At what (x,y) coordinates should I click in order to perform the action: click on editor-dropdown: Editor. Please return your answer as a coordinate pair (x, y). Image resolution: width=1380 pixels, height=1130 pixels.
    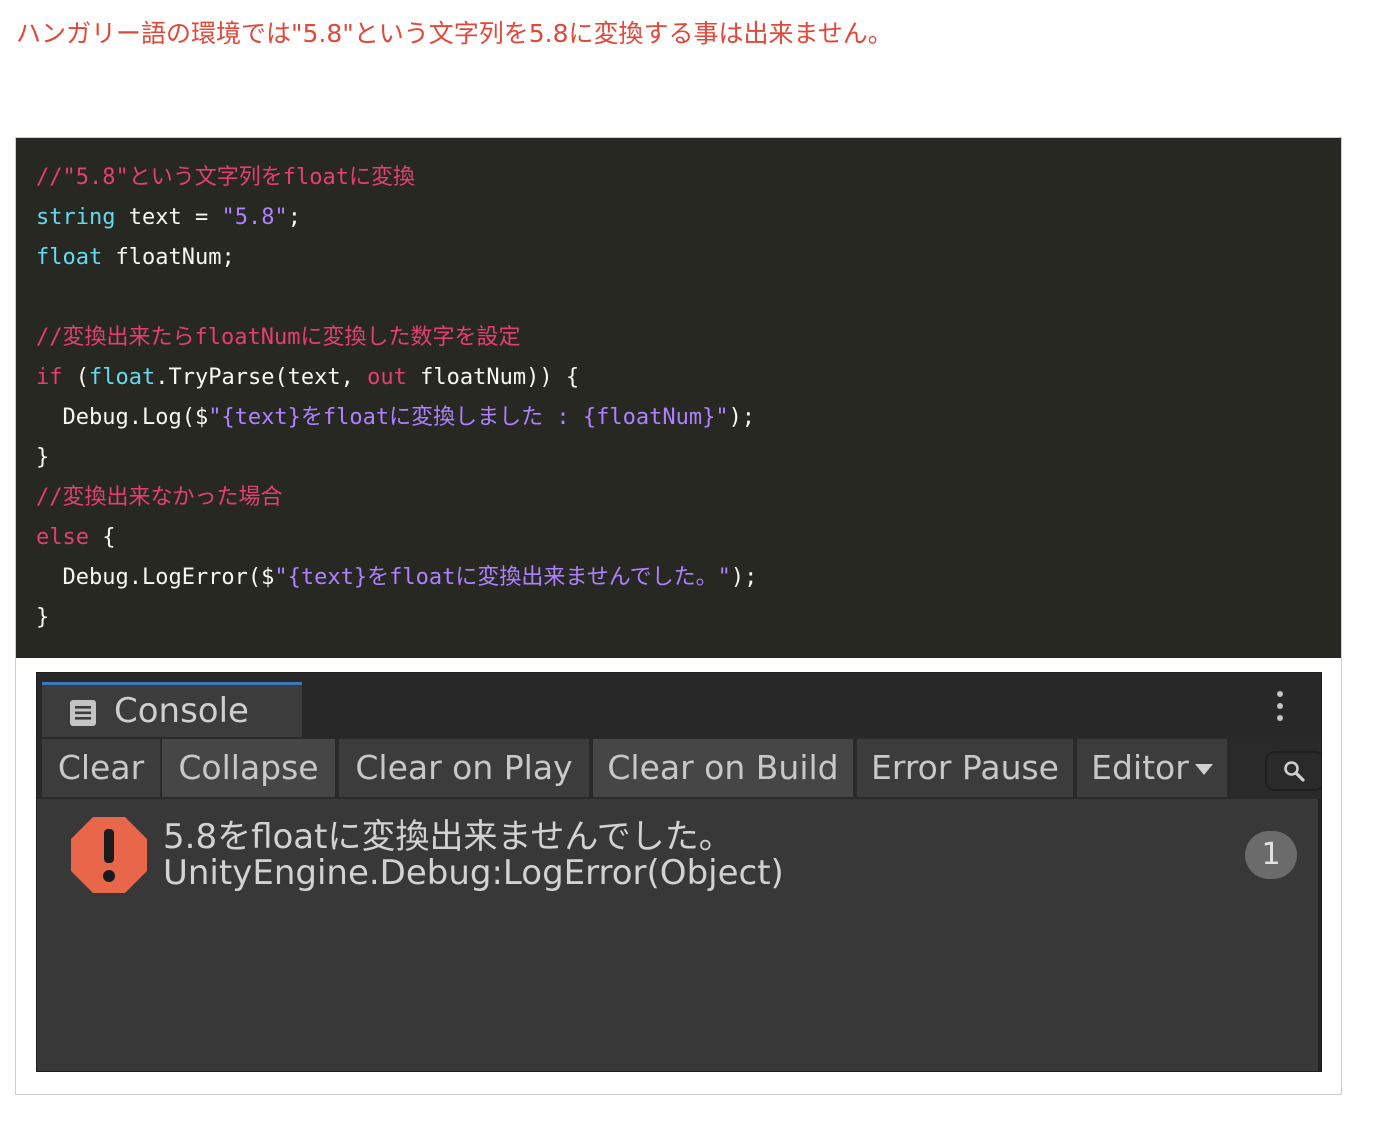
    Looking at the image, I should click on (1152, 768).